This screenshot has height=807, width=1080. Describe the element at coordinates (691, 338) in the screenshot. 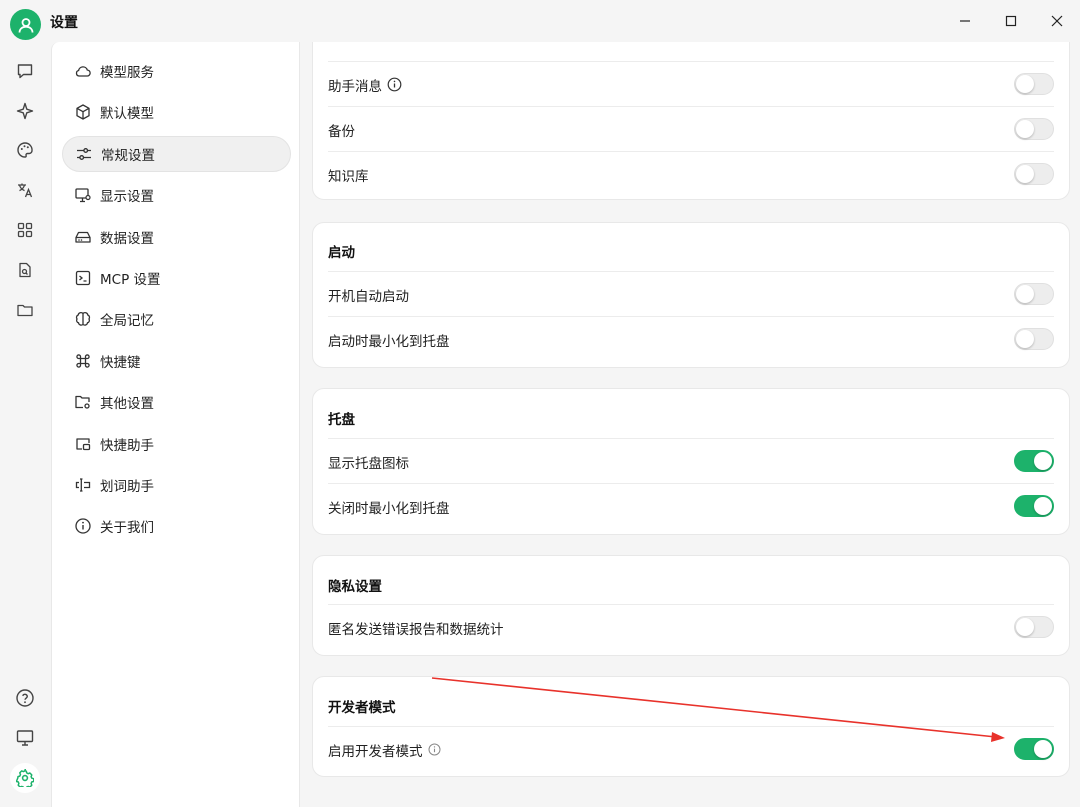

I see `setting-row-launch-minimized: 启动时最小化到托盘` at that location.